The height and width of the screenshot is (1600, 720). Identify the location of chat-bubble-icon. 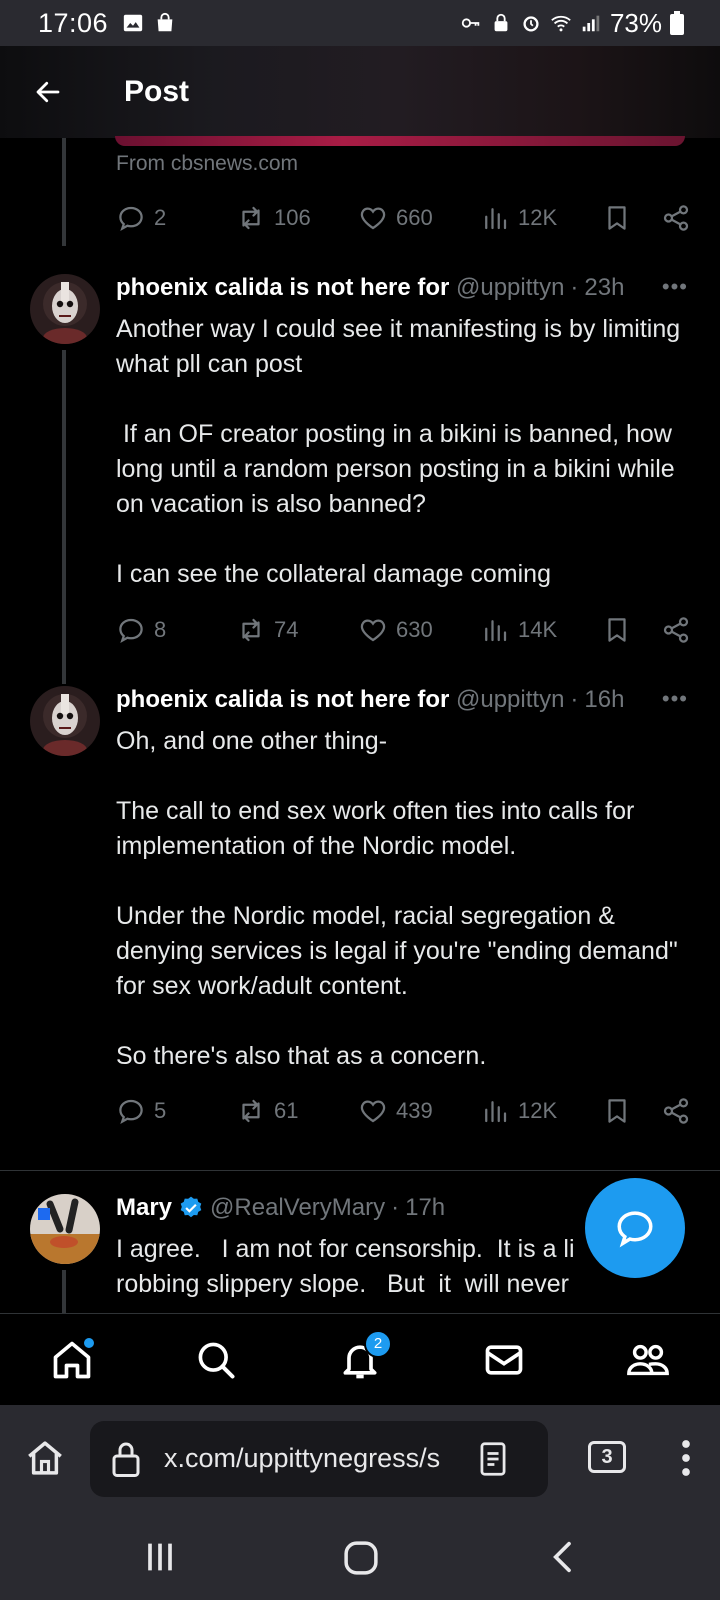
(635, 1229).